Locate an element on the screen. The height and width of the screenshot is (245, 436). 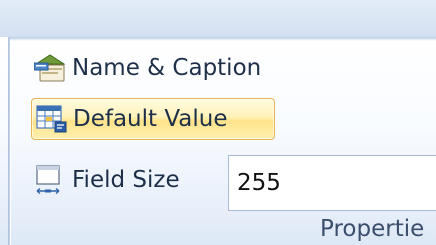
field-size-label: Field Size is located at coordinates (126, 180).